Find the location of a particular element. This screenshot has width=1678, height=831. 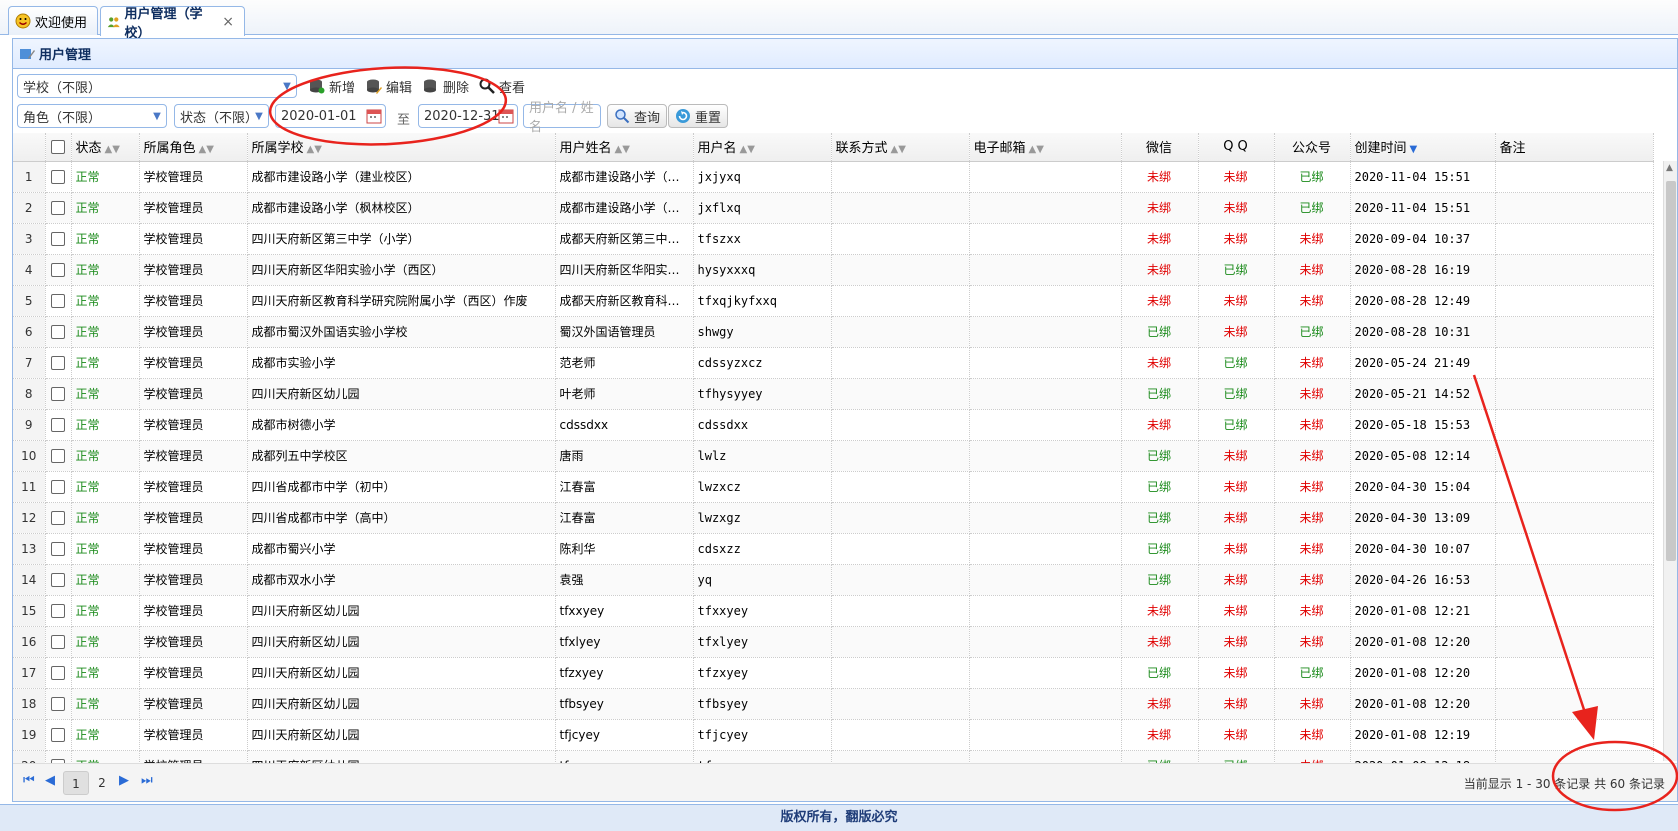

header-status: 状态 ▲▼ is located at coordinates (105, 147).